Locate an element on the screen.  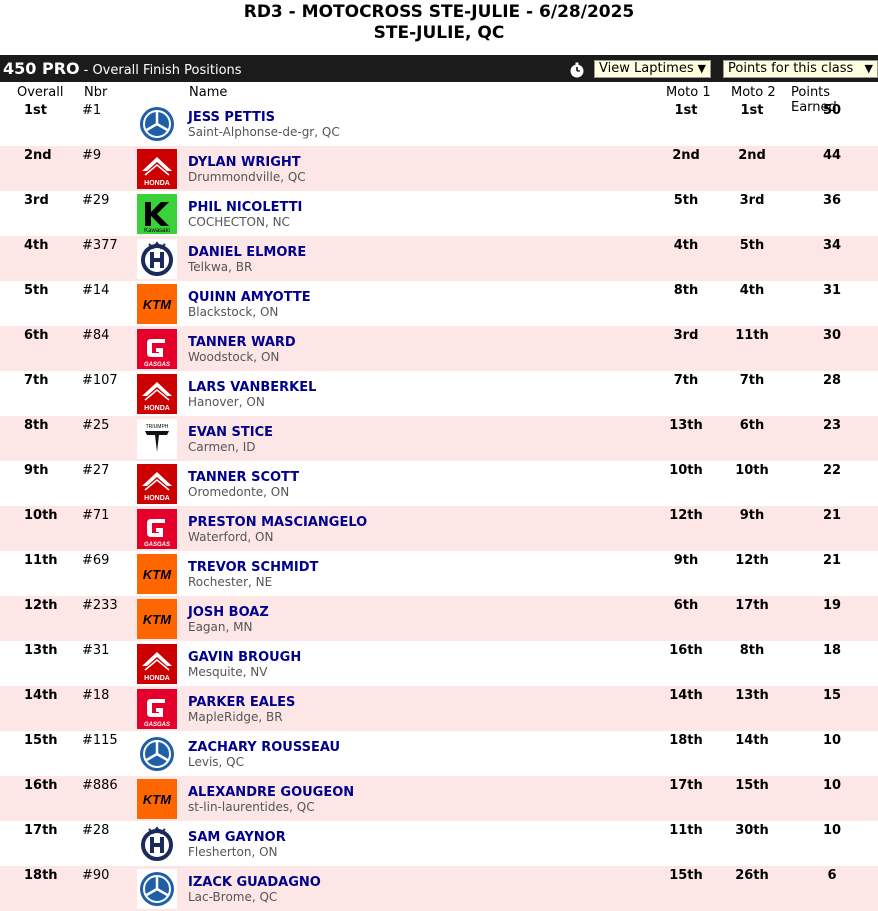
points-earned: 6 is located at coordinates (832, 875).